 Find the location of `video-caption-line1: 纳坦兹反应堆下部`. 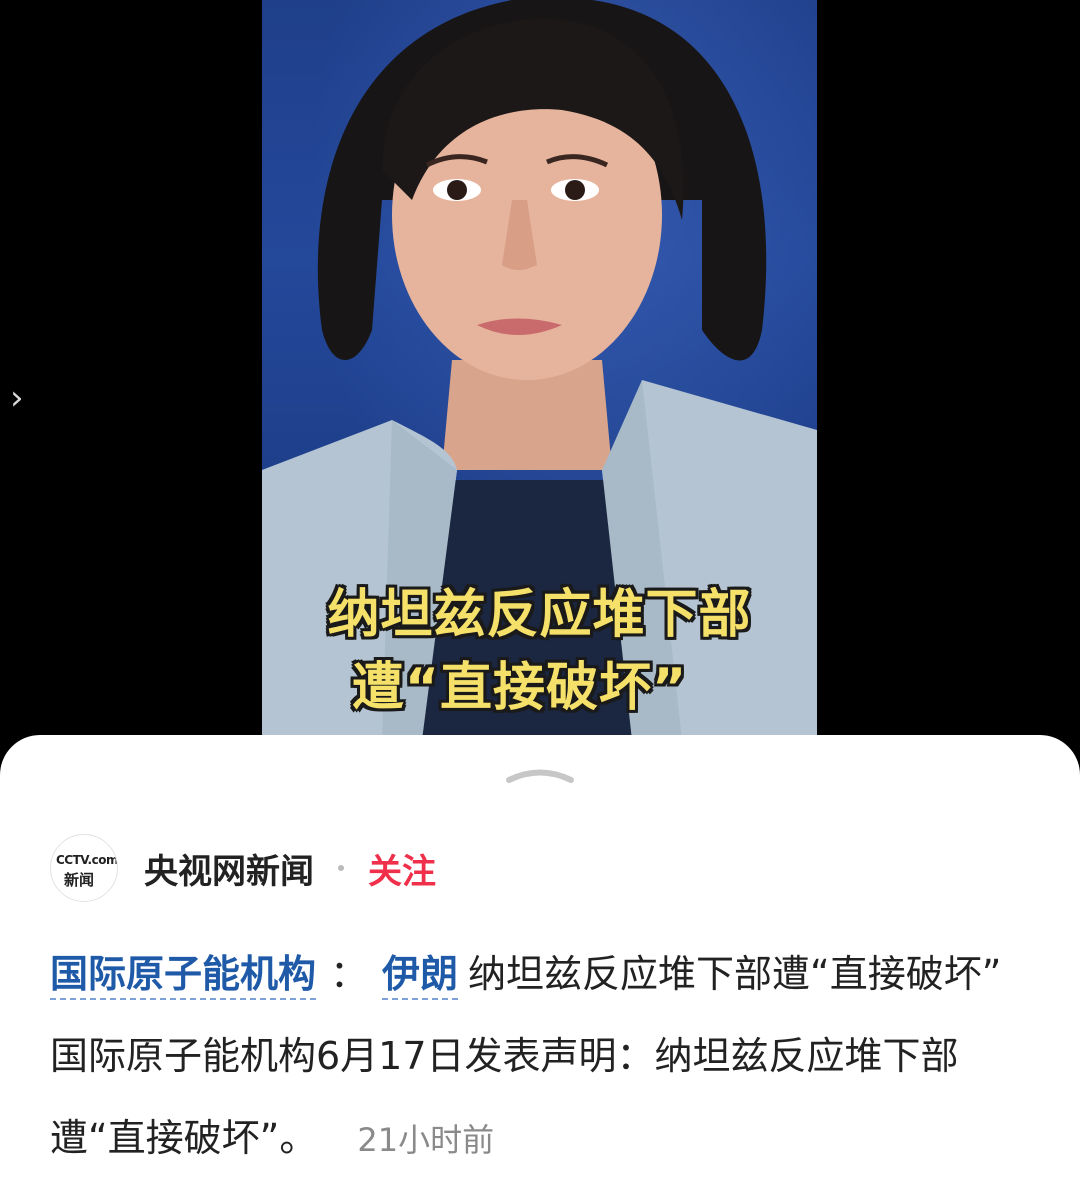

video-caption-line1: 纳坦兹反应堆下部 is located at coordinates (539, 615).